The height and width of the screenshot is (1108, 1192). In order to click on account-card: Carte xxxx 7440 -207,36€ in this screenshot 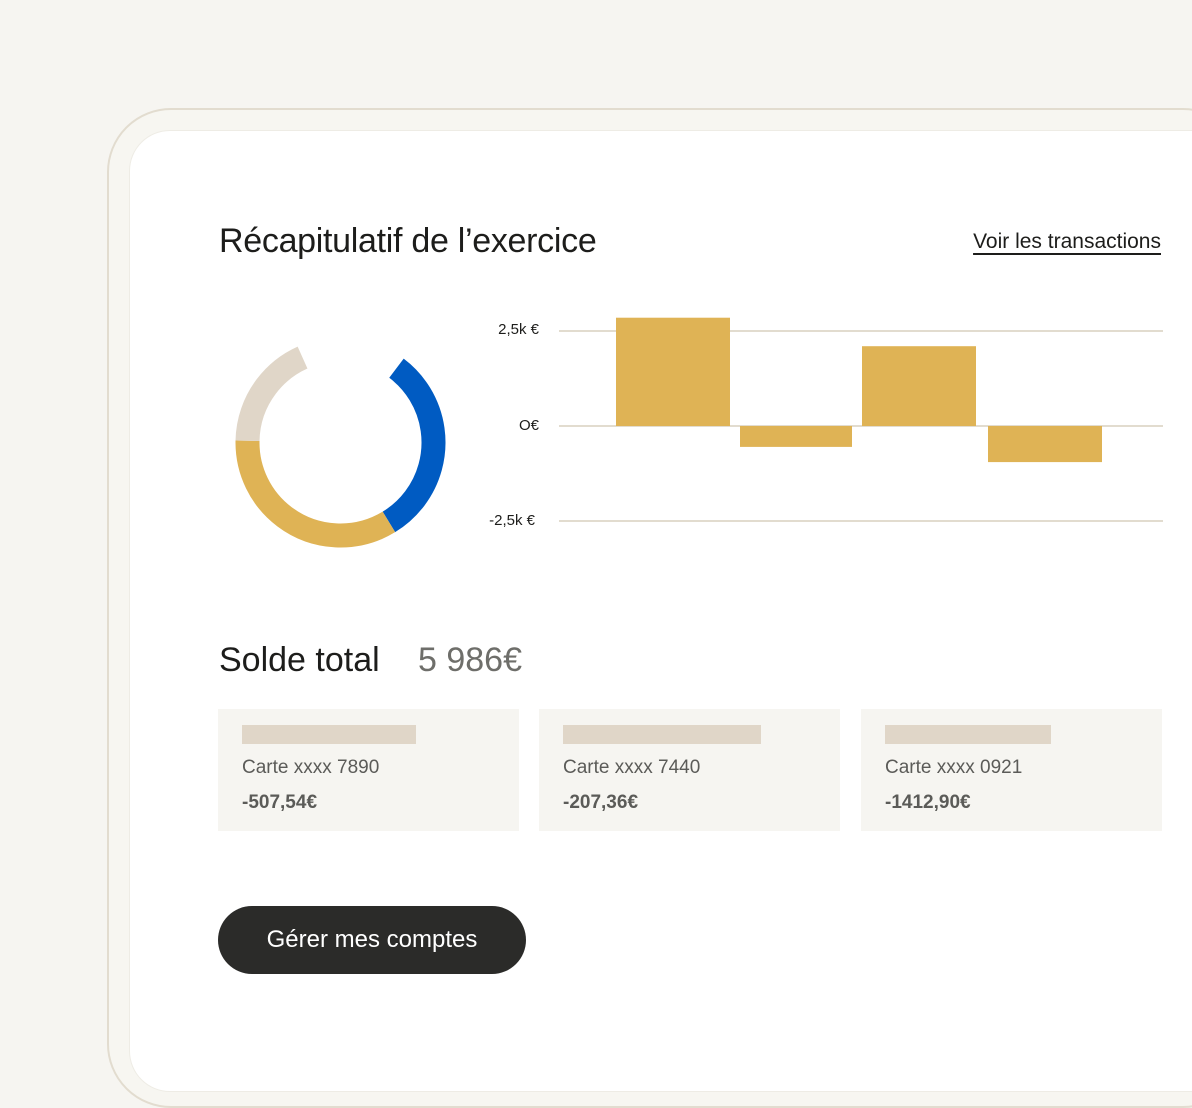, I will do `click(689, 770)`.